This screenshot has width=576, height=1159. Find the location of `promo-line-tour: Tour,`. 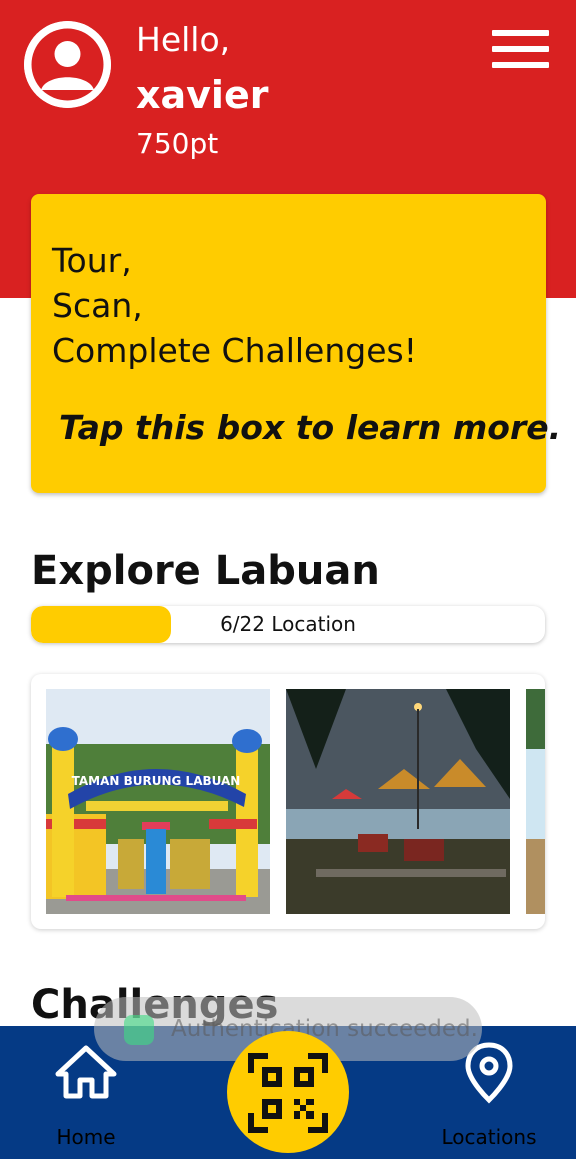

promo-line-tour: Tour, is located at coordinates (92, 260).